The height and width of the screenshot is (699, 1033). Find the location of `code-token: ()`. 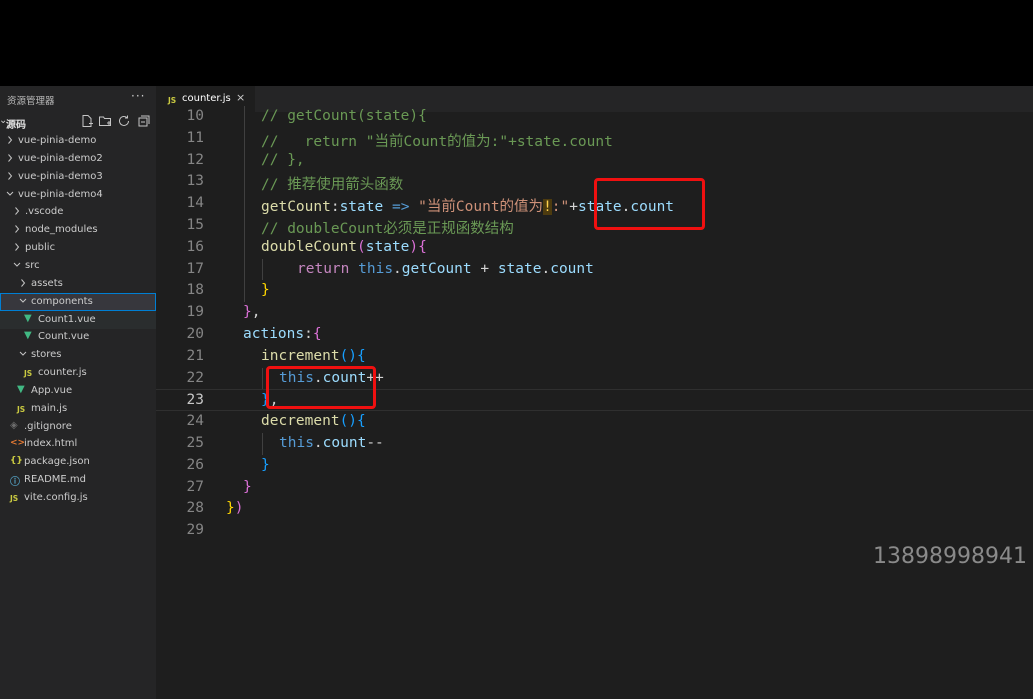

code-token: () is located at coordinates (348, 355).